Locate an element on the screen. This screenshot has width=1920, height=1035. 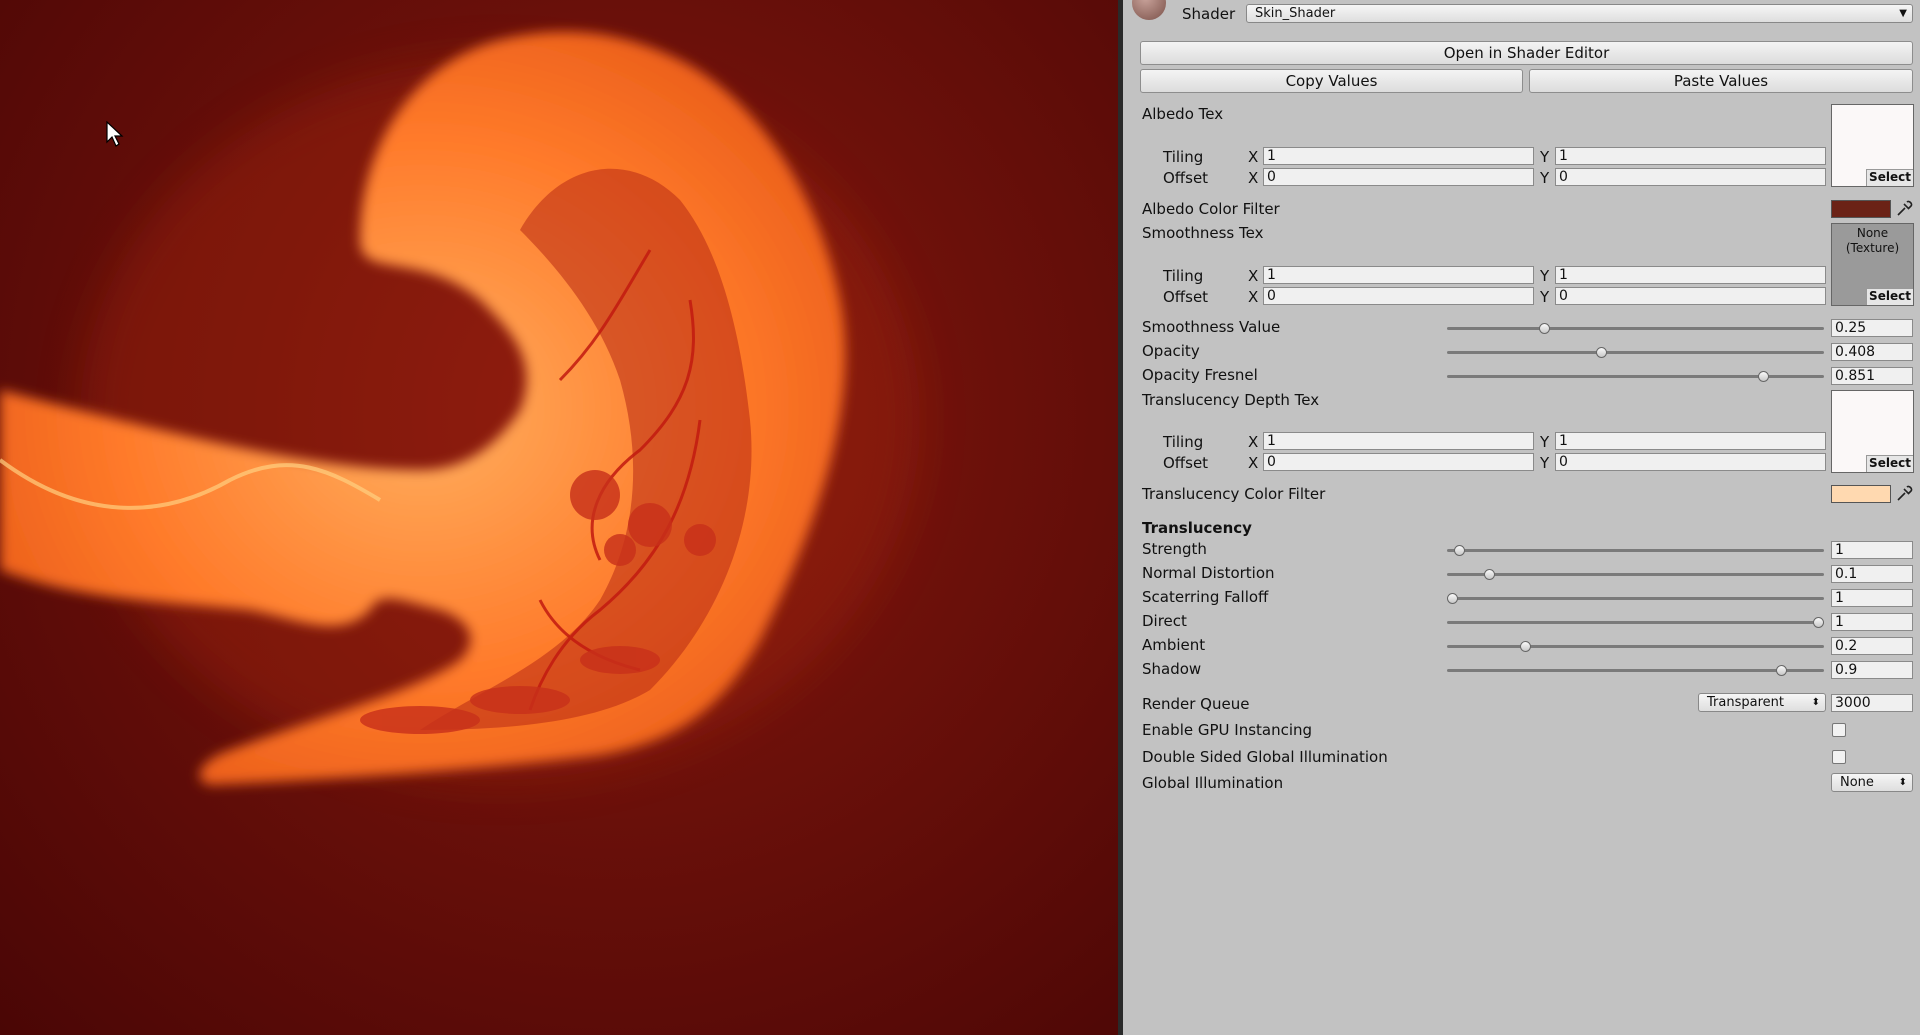
albedo-tiling-y-axis: Y is located at coordinates (1545, 157).